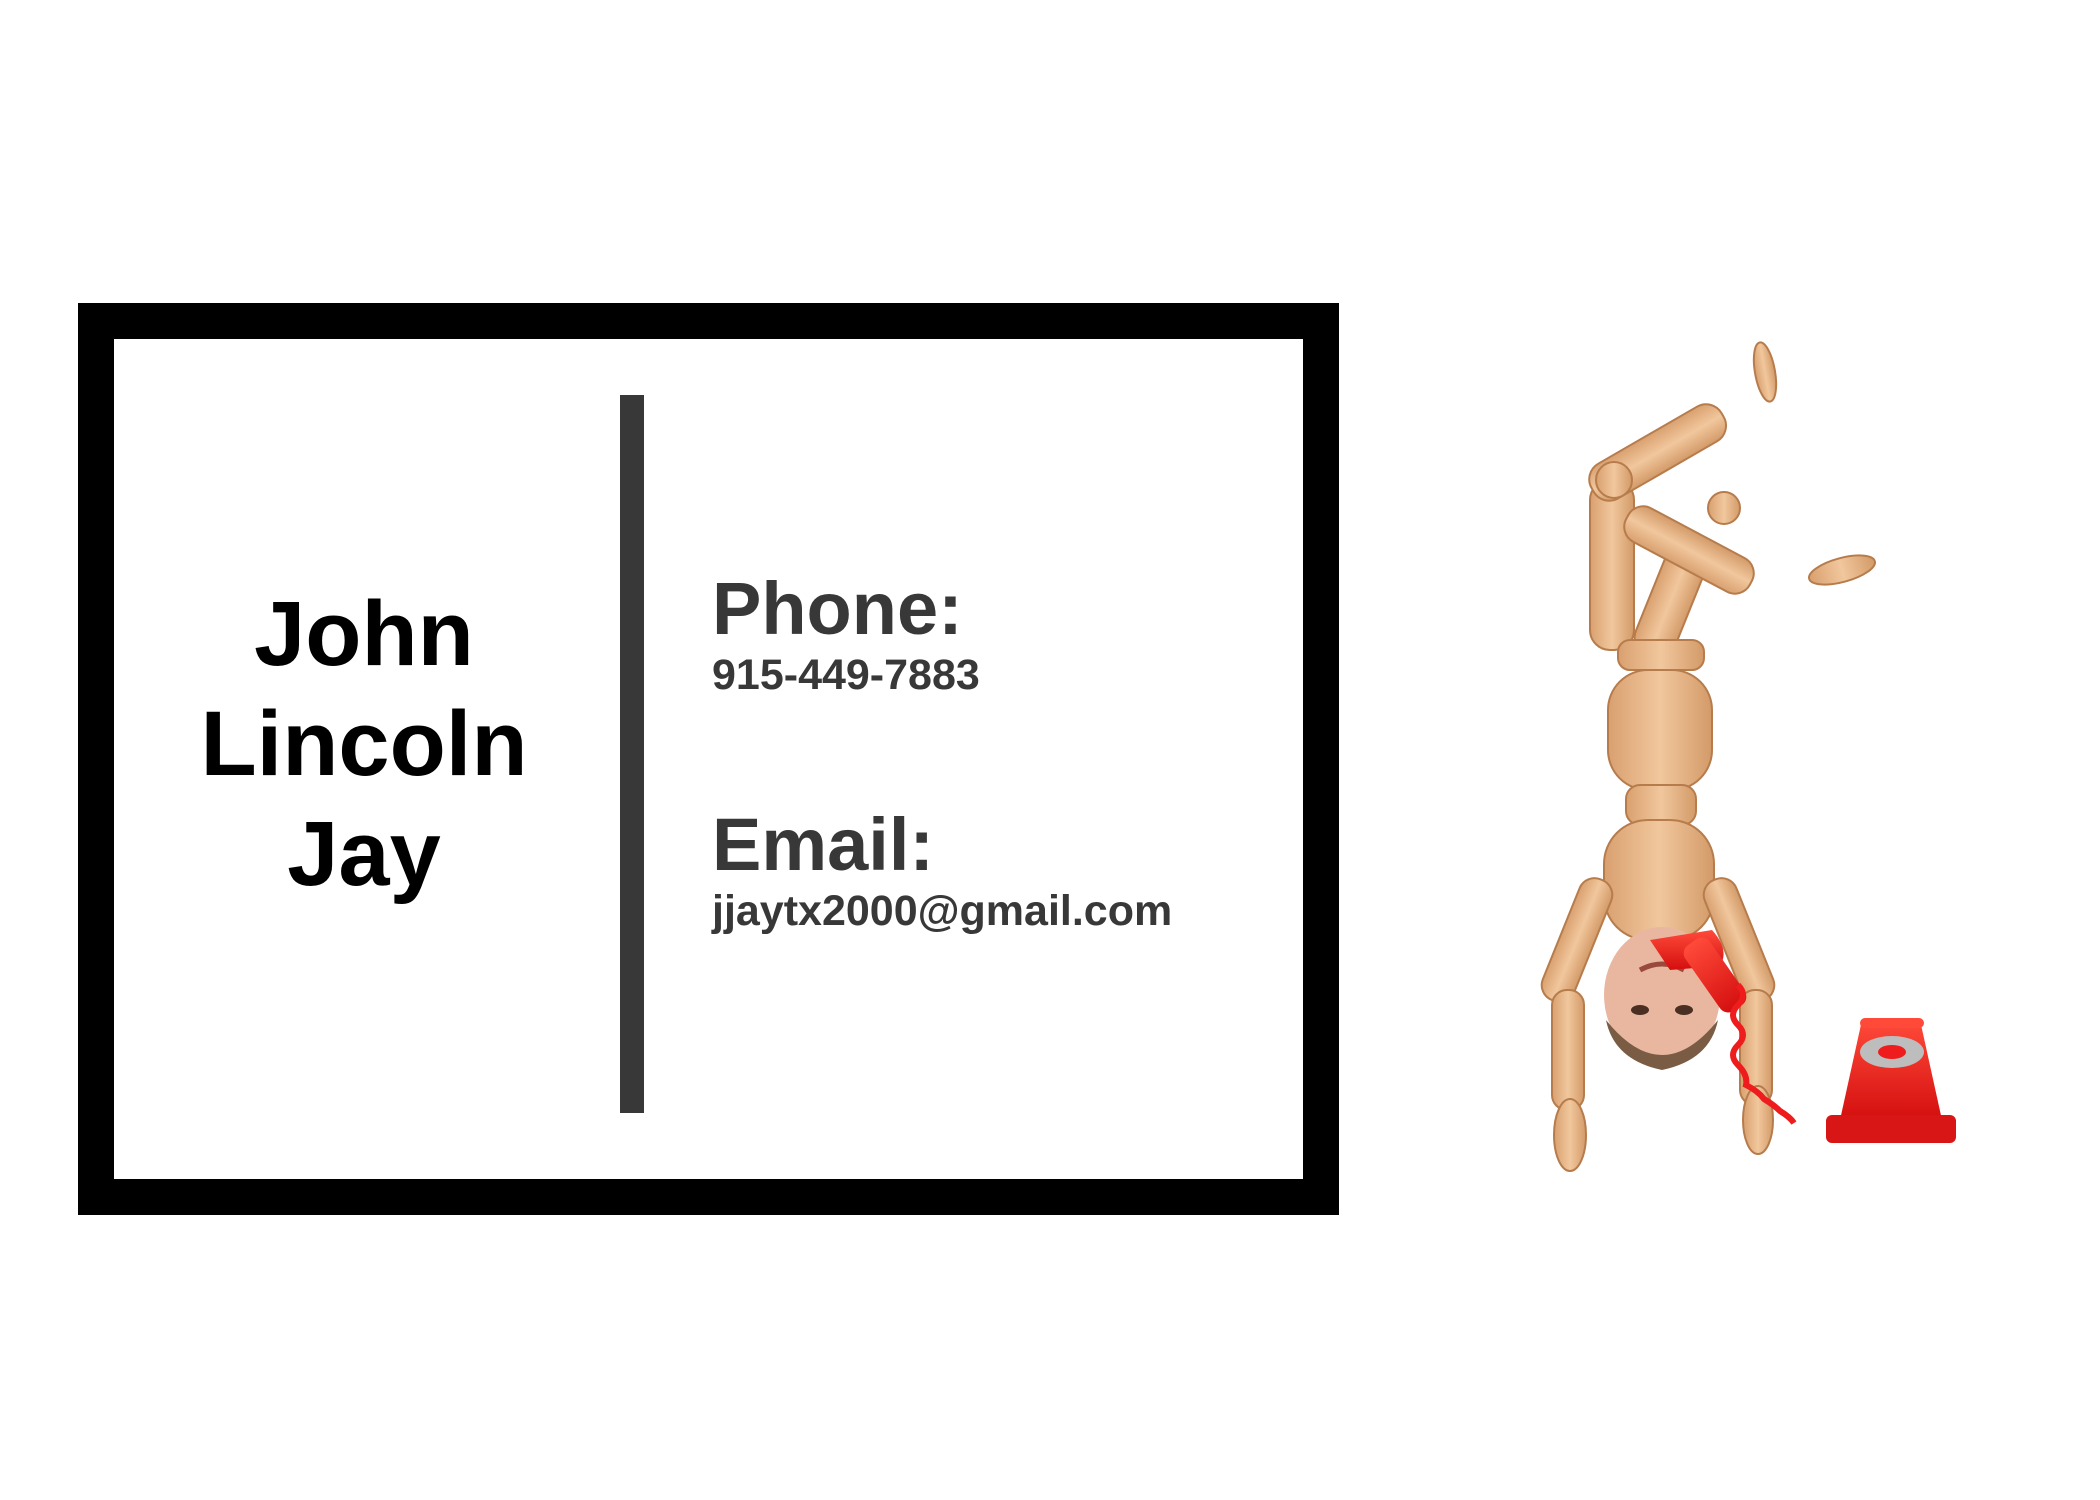 This screenshot has height=1500, width=2100. I want to click on phone-block: Phone: 915-449-7883, so click(846, 635).